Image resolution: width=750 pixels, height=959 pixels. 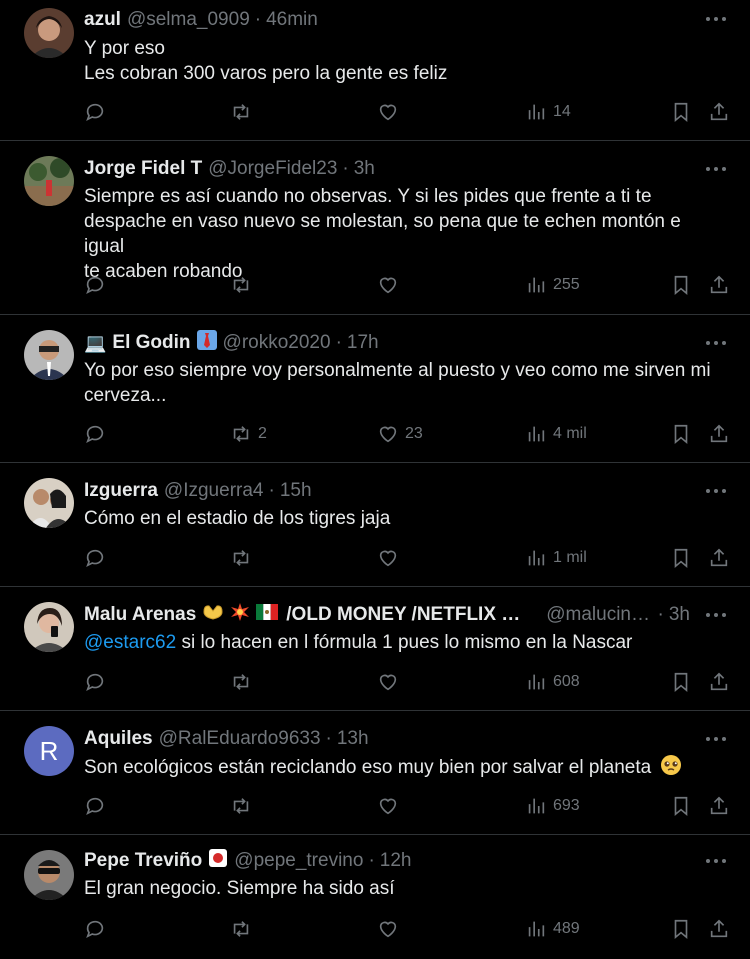 I want to click on timestamp: 13h, so click(x=353, y=739).